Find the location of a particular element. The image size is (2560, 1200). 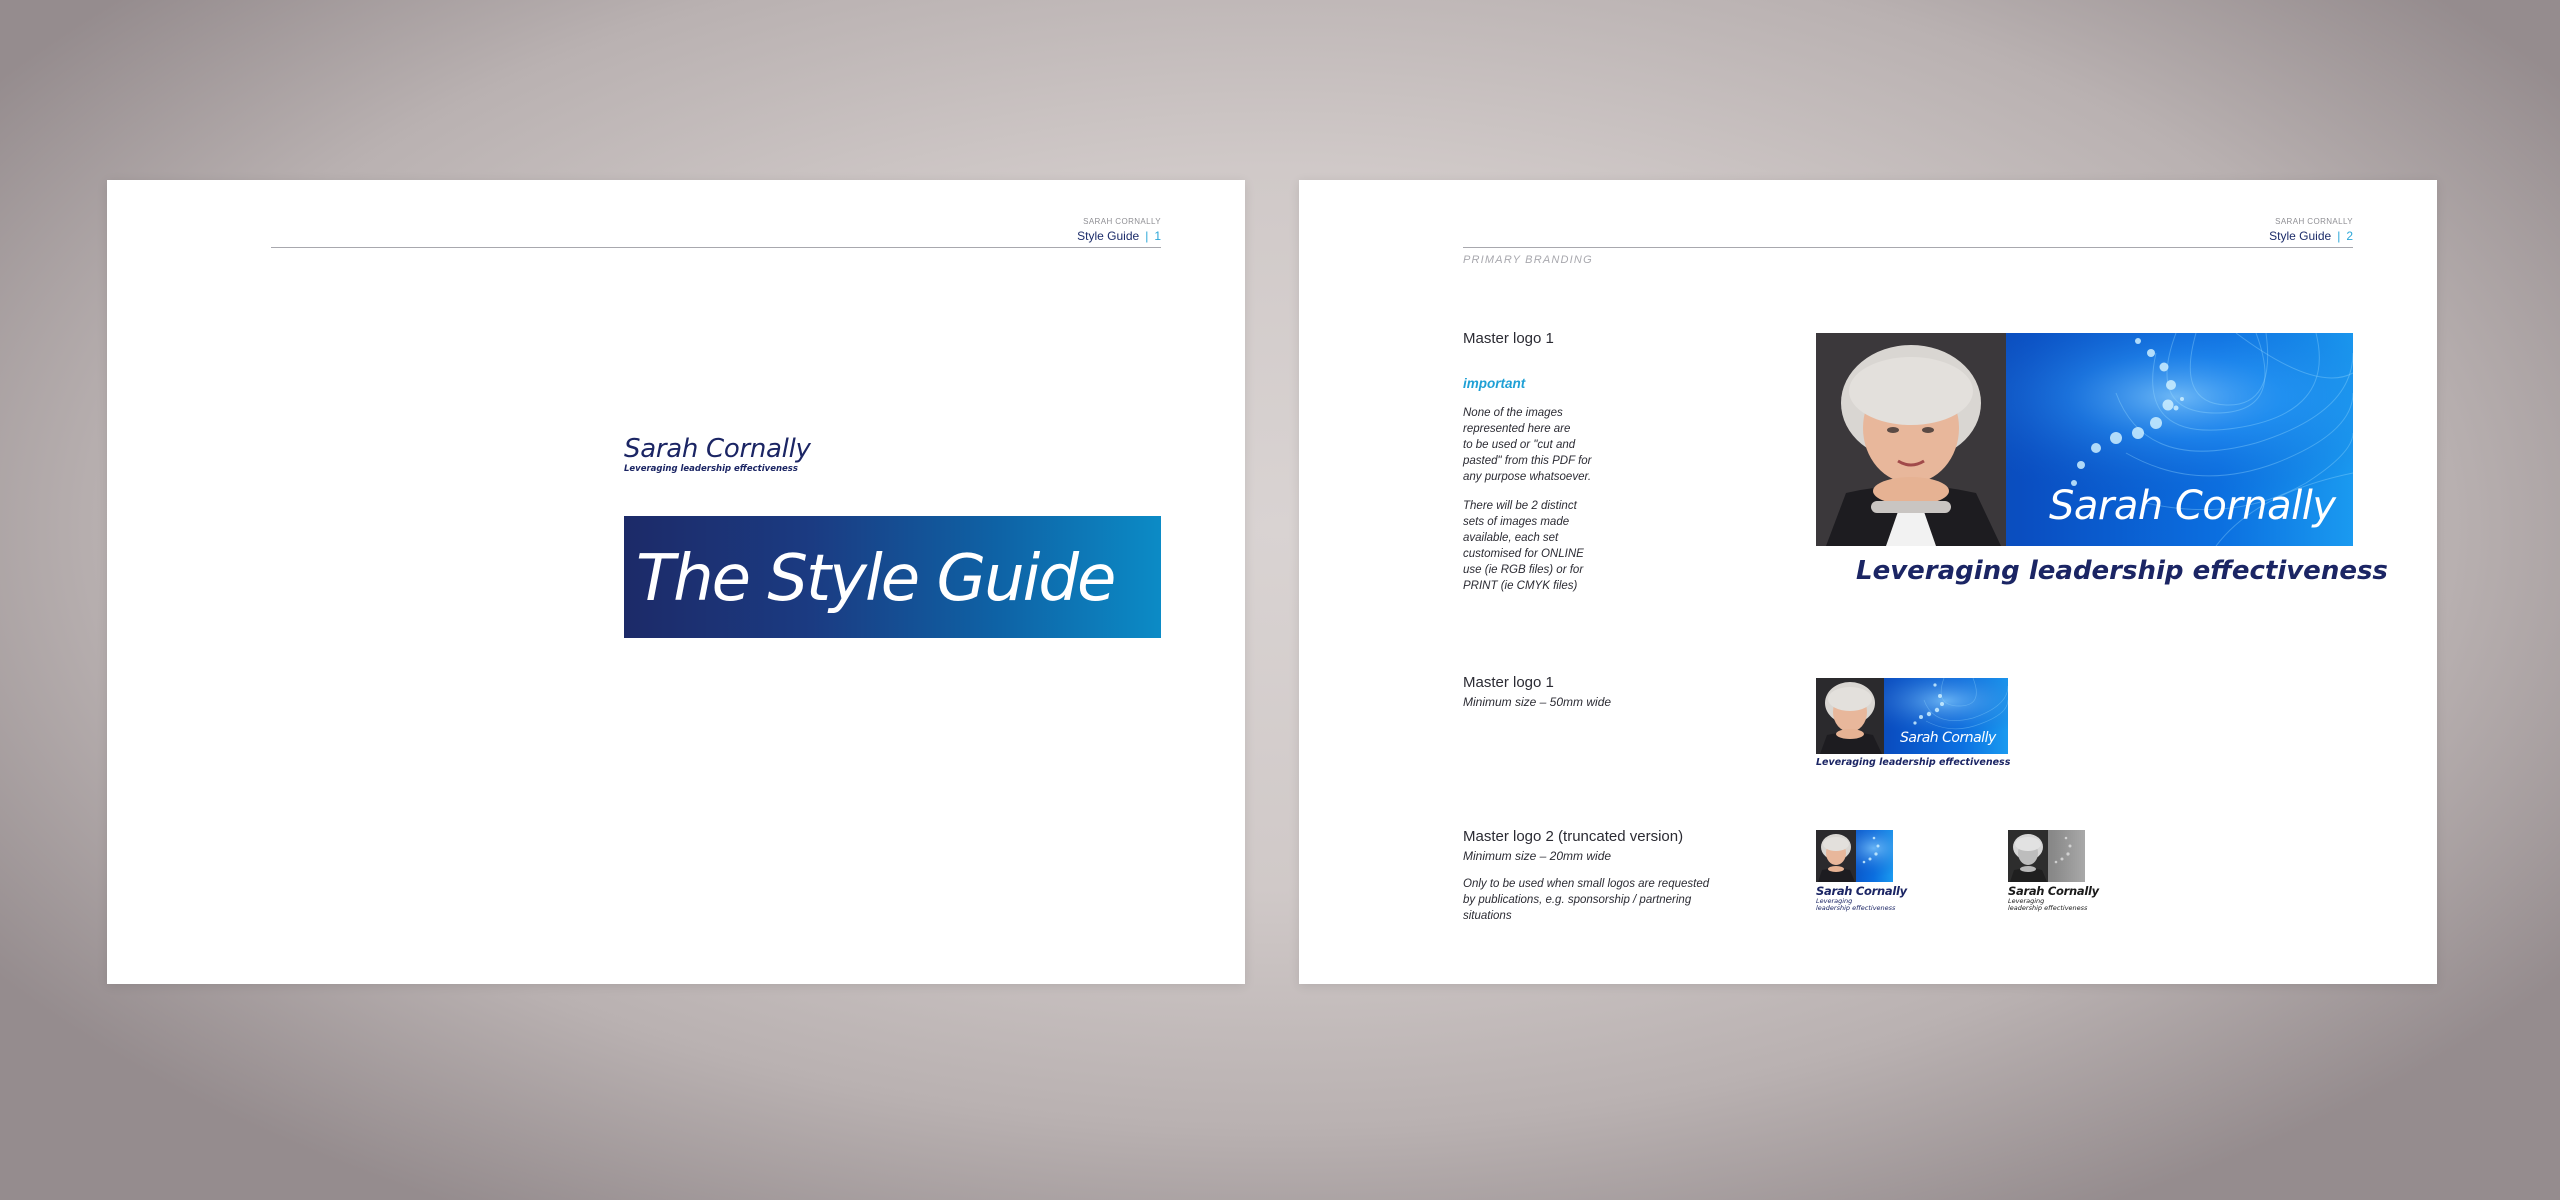

cover-title-banner: The Style Guide is located at coordinates (892, 577).